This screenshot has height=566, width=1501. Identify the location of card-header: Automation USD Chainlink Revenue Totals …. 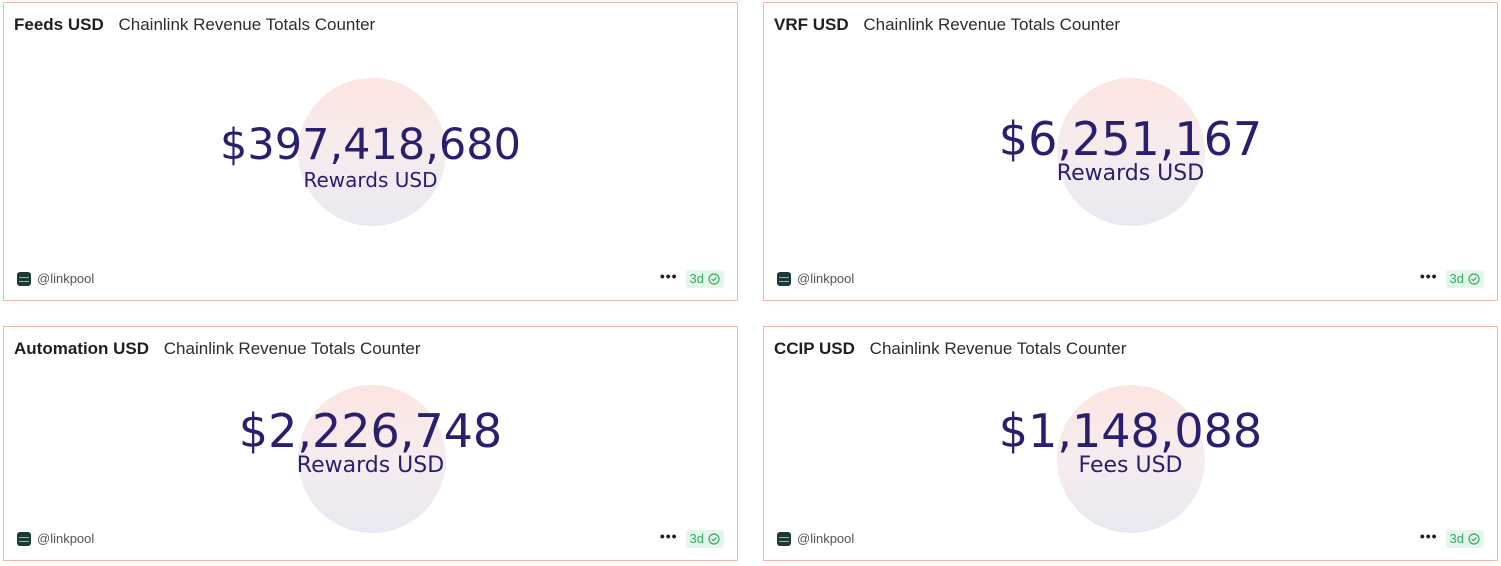
(217, 349).